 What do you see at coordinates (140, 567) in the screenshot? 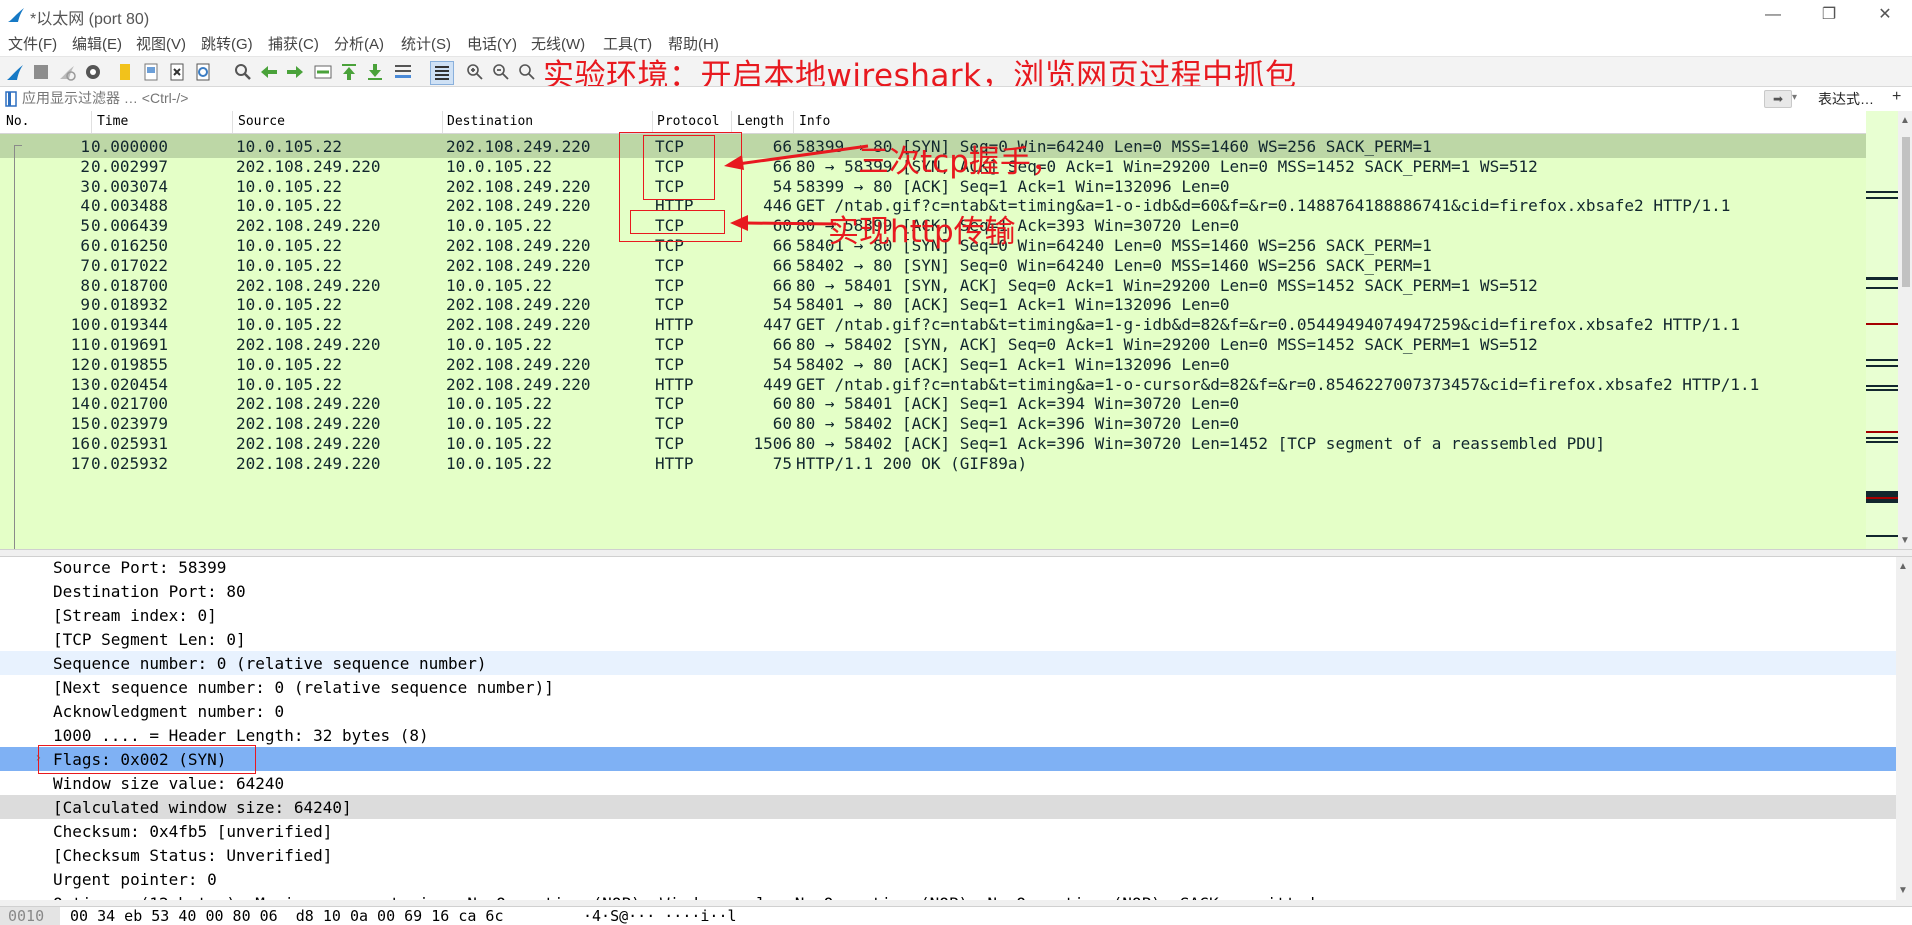
I see `detail-text: Source Port: 58399` at bounding box center [140, 567].